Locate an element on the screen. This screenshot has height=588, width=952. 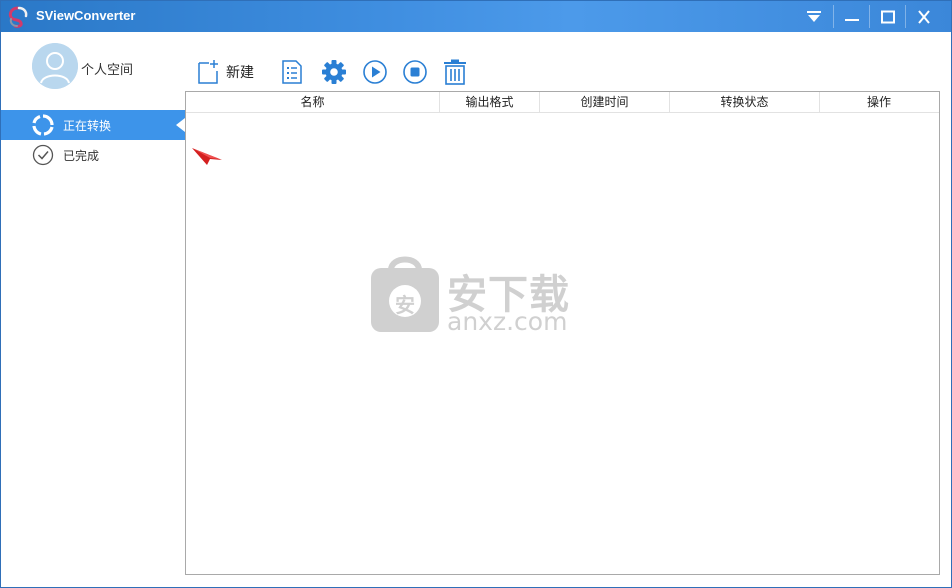
column-header-output-format: 输出格式 is located at coordinates (490, 102).